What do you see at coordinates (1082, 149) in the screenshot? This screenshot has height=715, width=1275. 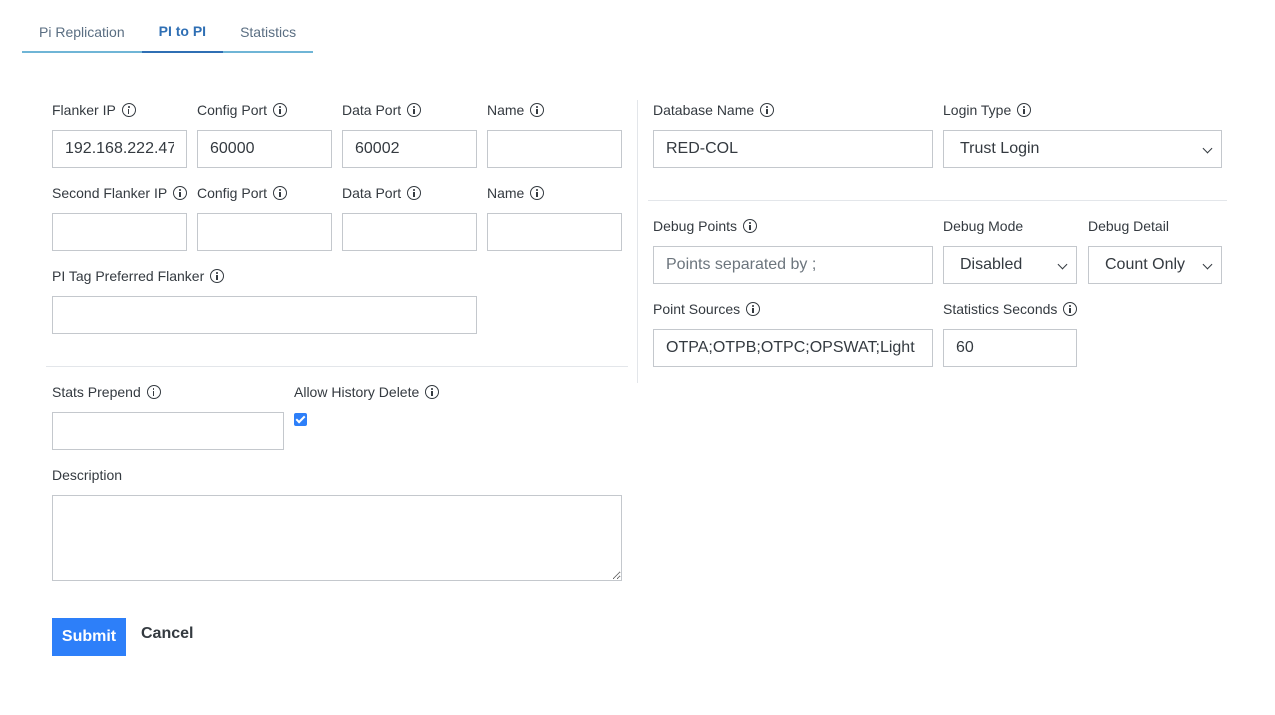 I see `login-type-select: Trust Login` at bounding box center [1082, 149].